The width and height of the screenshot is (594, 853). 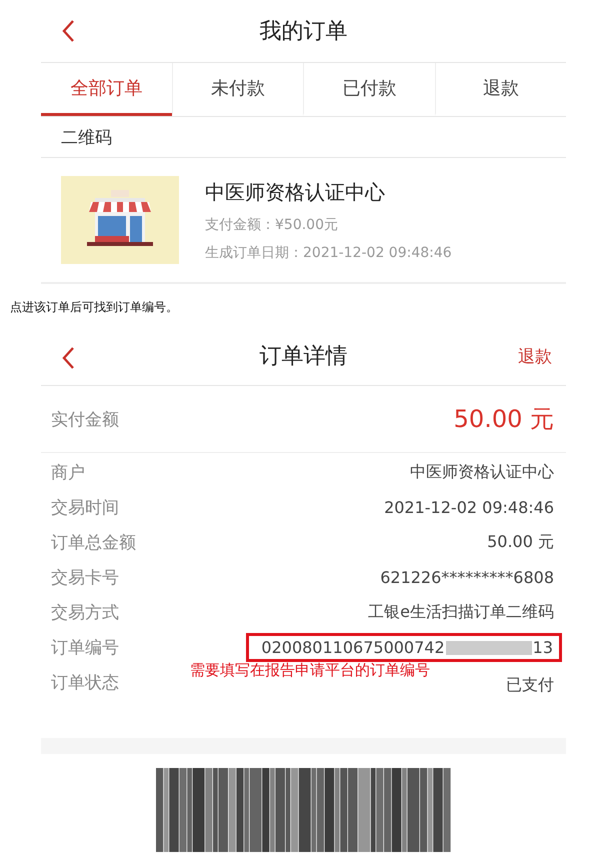 I want to click on field-label: 订单编号, so click(x=85, y=648).